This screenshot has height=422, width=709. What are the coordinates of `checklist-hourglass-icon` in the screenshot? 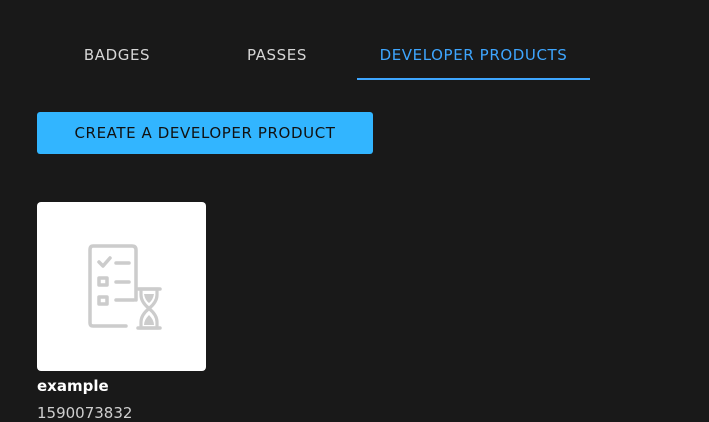 It's located at (125, 287).